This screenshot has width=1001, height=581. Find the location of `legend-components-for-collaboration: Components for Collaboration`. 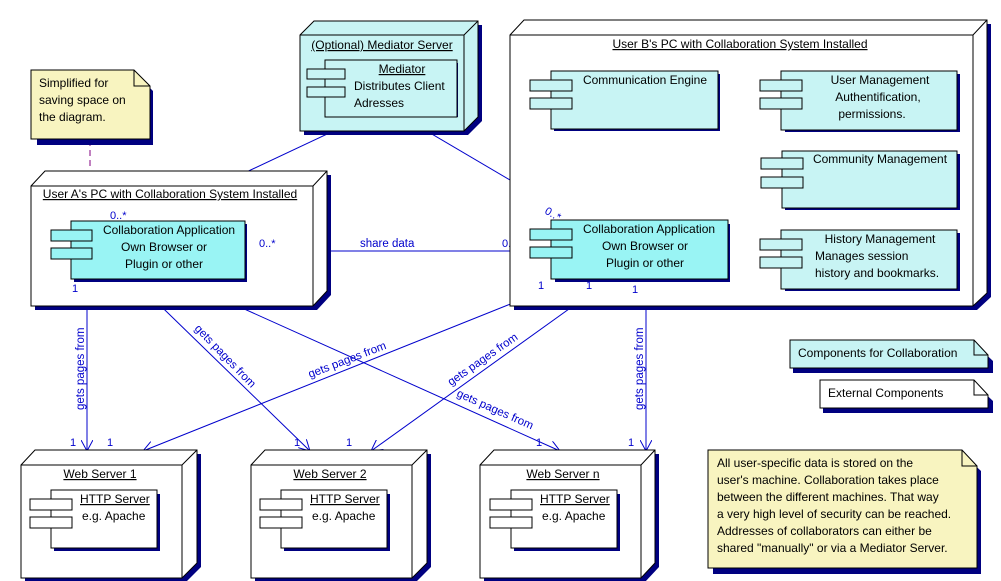

legend-components-for-collaboration: Components for Collaboration is located at coordinates (891, 356).